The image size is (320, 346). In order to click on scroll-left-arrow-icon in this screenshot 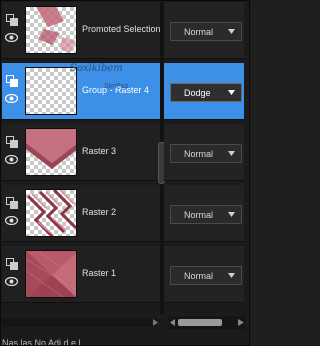, I will do `click(173, 322)`.